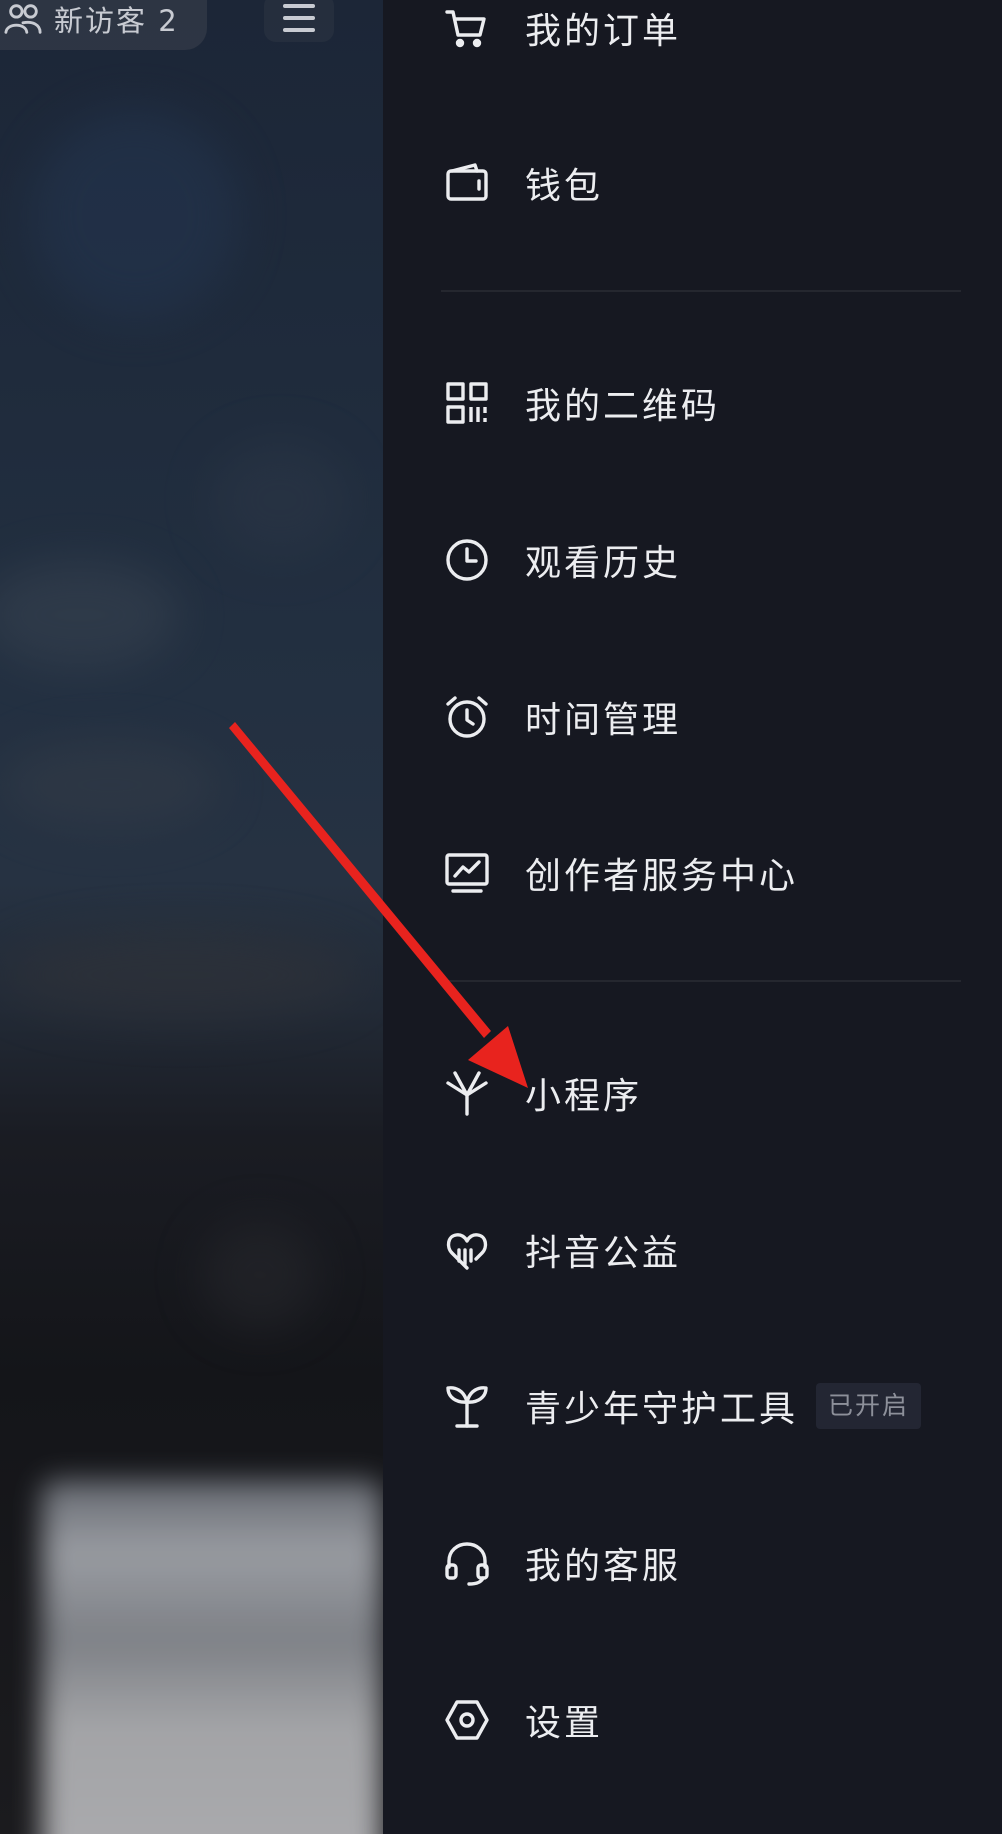 The width and height of the screenshot is (1002, 1834). I want to click on menu-item-wallet: 钱包, so click(692, 183).